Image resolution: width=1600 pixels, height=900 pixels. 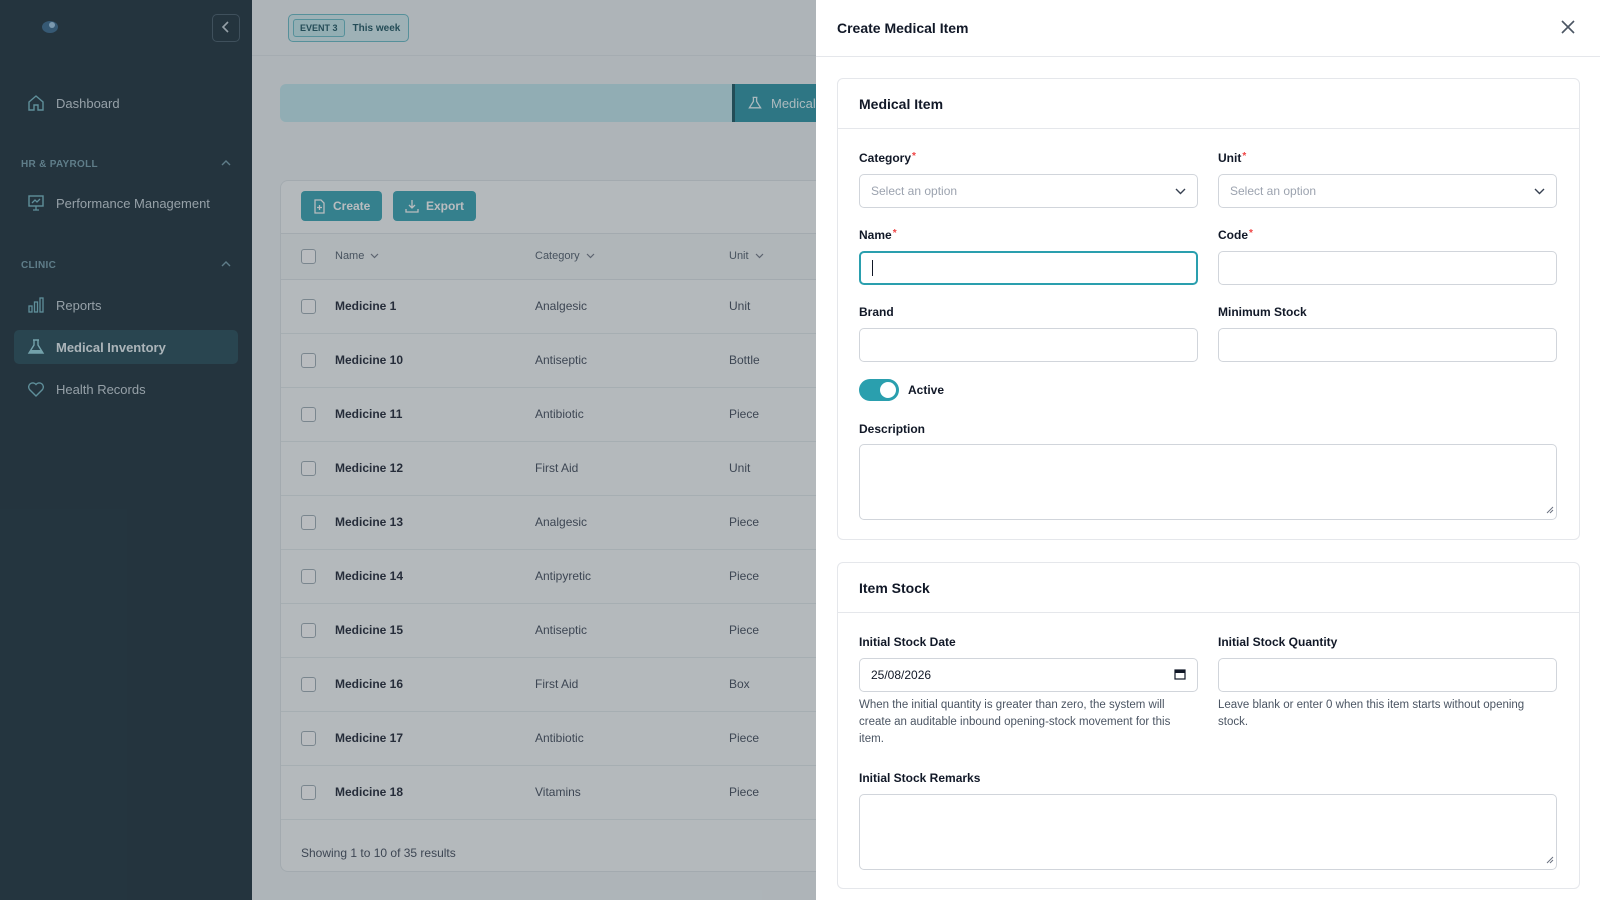 I want to click on section-title: Medical Item, so click(x=1208, y=104).